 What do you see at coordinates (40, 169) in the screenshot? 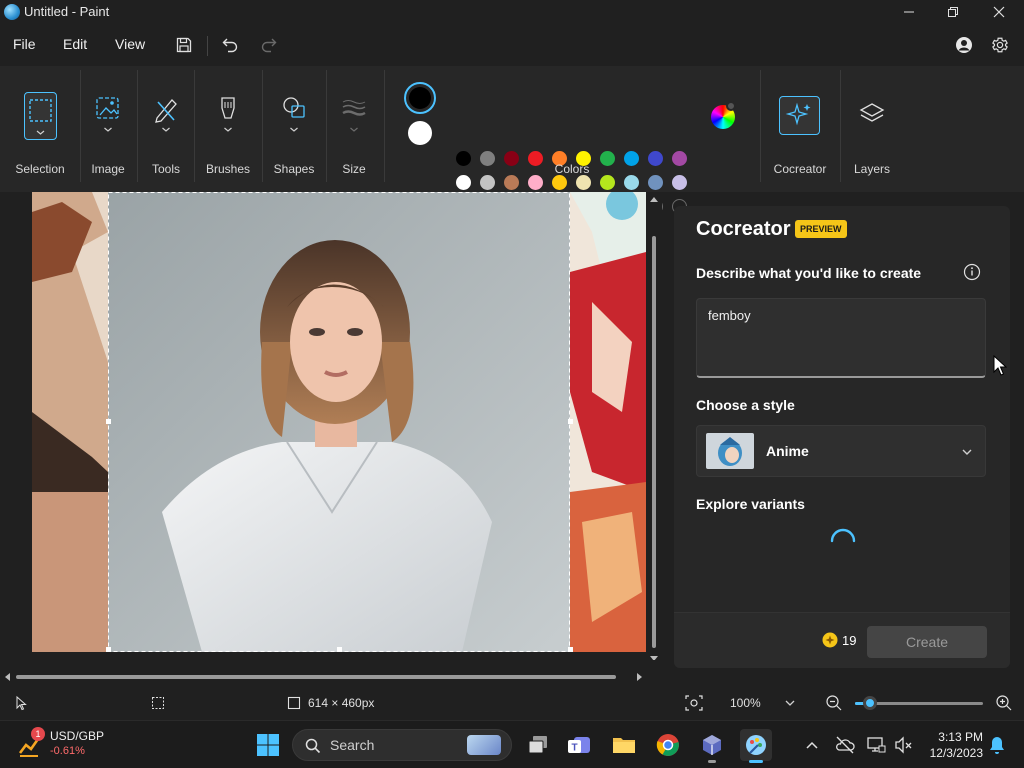
I see `selection-label: Selection` at bounding box center [40, 169].